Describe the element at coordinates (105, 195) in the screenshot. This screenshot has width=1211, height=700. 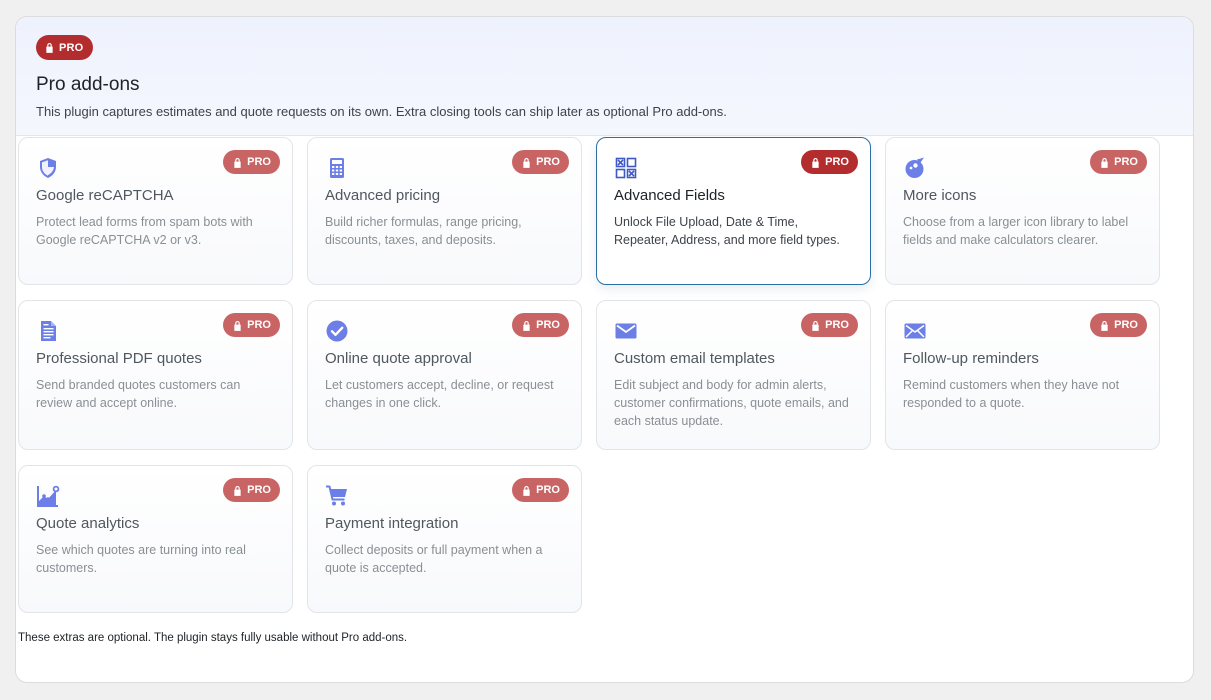
I see `card-title: Google reCAPTCHA` at that location.